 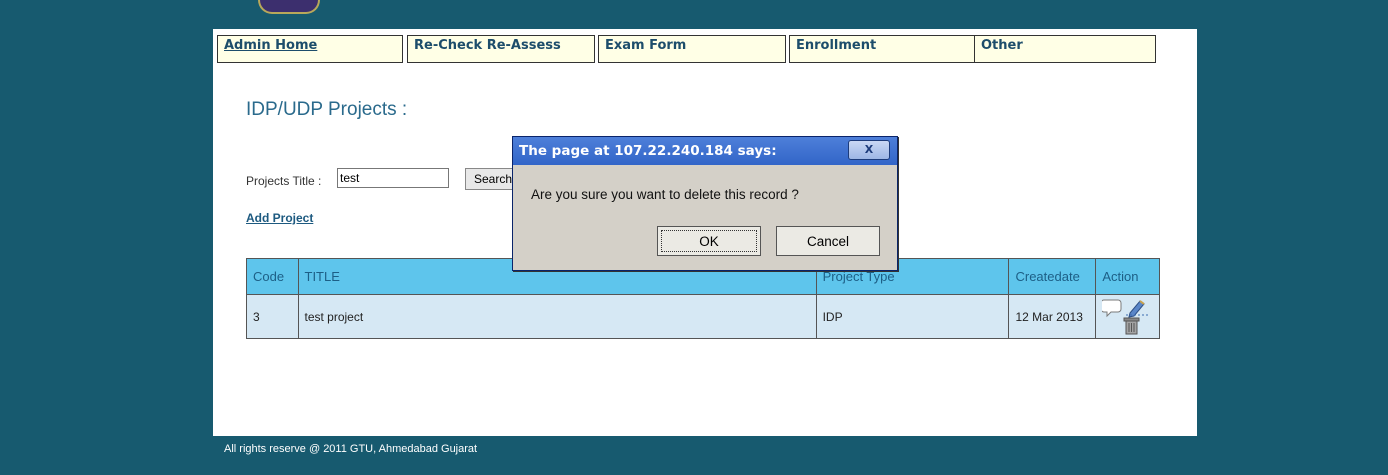 I want to click on col-action: Action, so click(x=1127, y=276).